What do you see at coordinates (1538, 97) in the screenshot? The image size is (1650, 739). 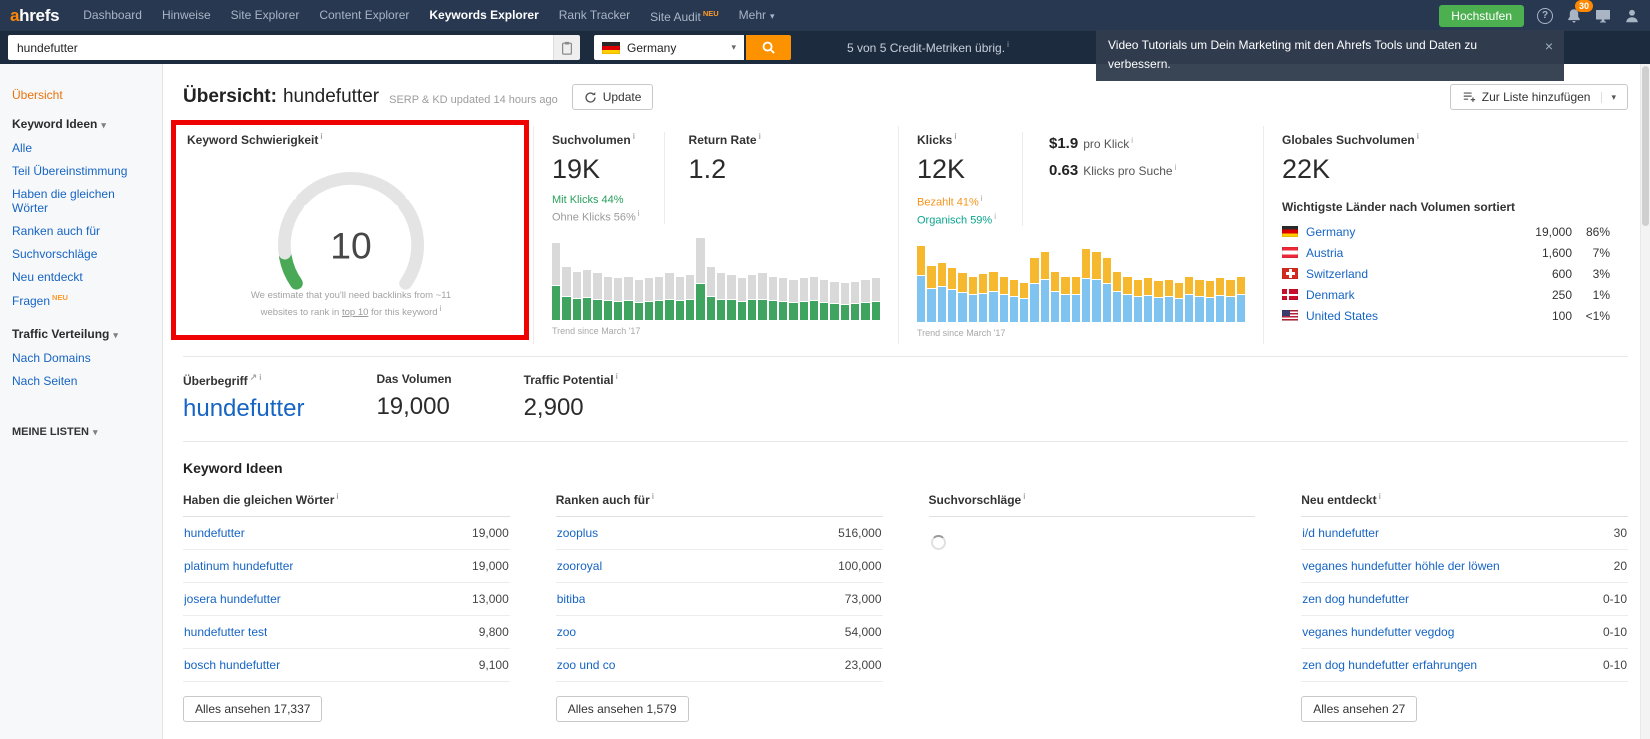 I see `add-to-list-button: Zur Liste hinzufügen ▾` at bounding box center [1538, 97].